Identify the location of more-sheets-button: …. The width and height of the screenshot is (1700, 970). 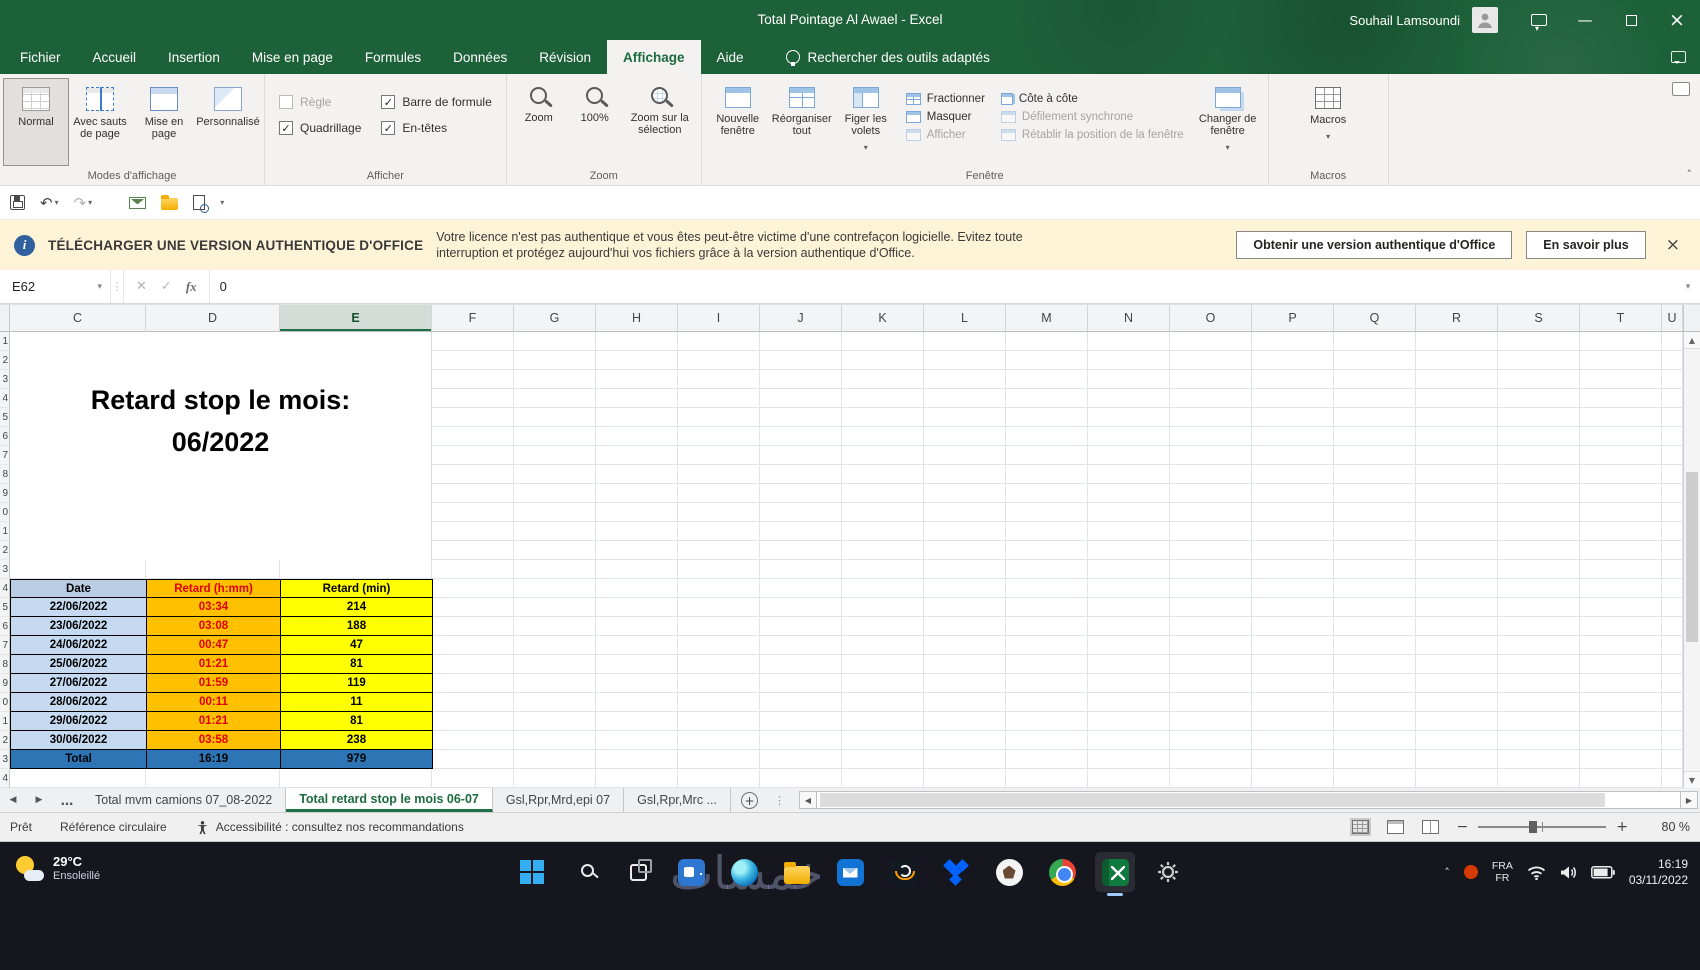
(67, 800).